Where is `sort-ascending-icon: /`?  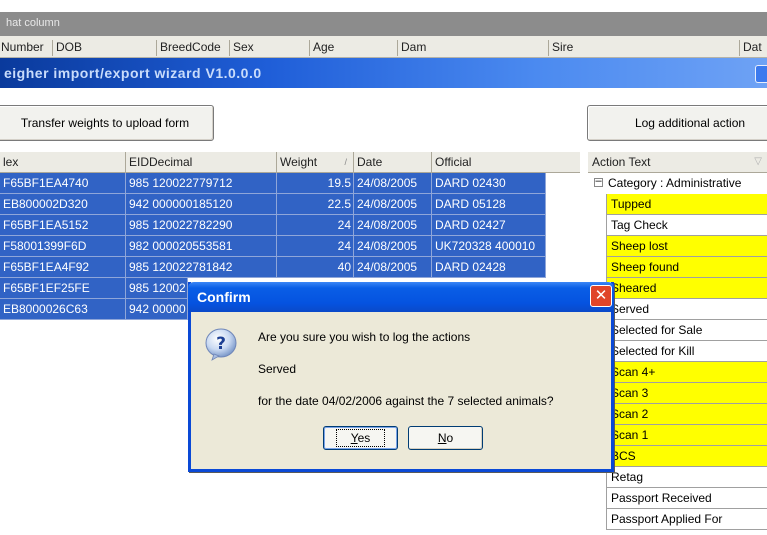 sort-ascending-icon: / is located at coordinates (345, 162).